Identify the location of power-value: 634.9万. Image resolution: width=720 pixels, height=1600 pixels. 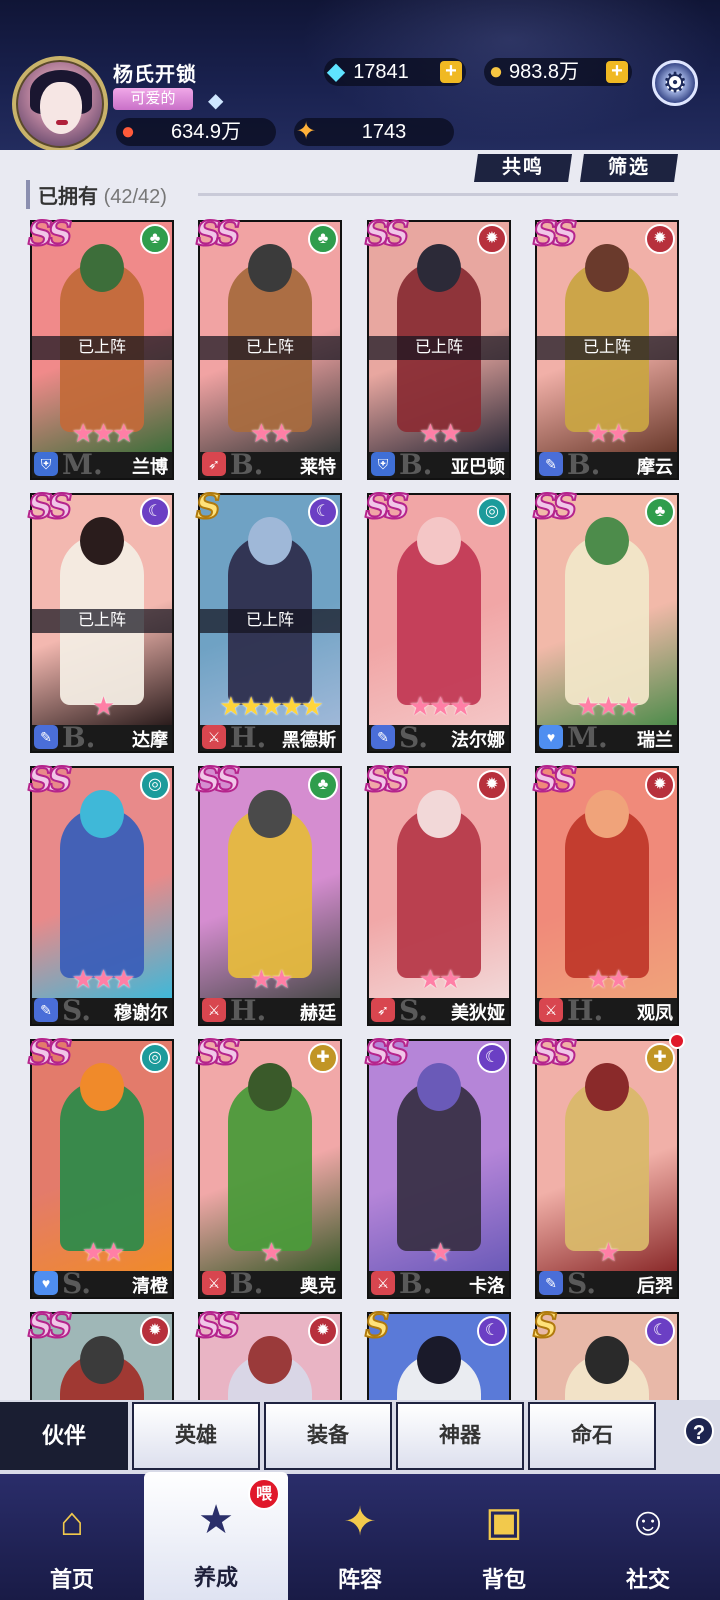
(206, 132).